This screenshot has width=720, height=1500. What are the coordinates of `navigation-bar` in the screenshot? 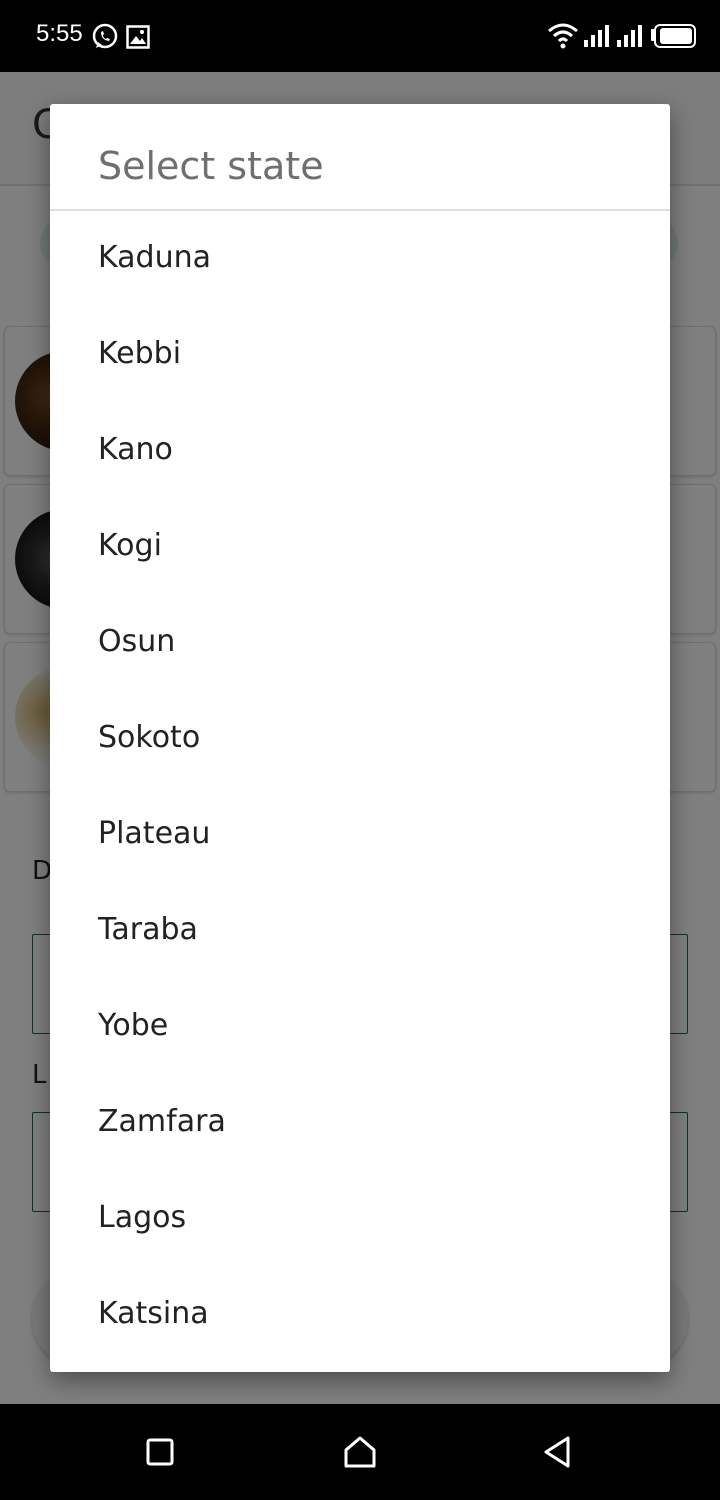 It's located at (360, 1452).